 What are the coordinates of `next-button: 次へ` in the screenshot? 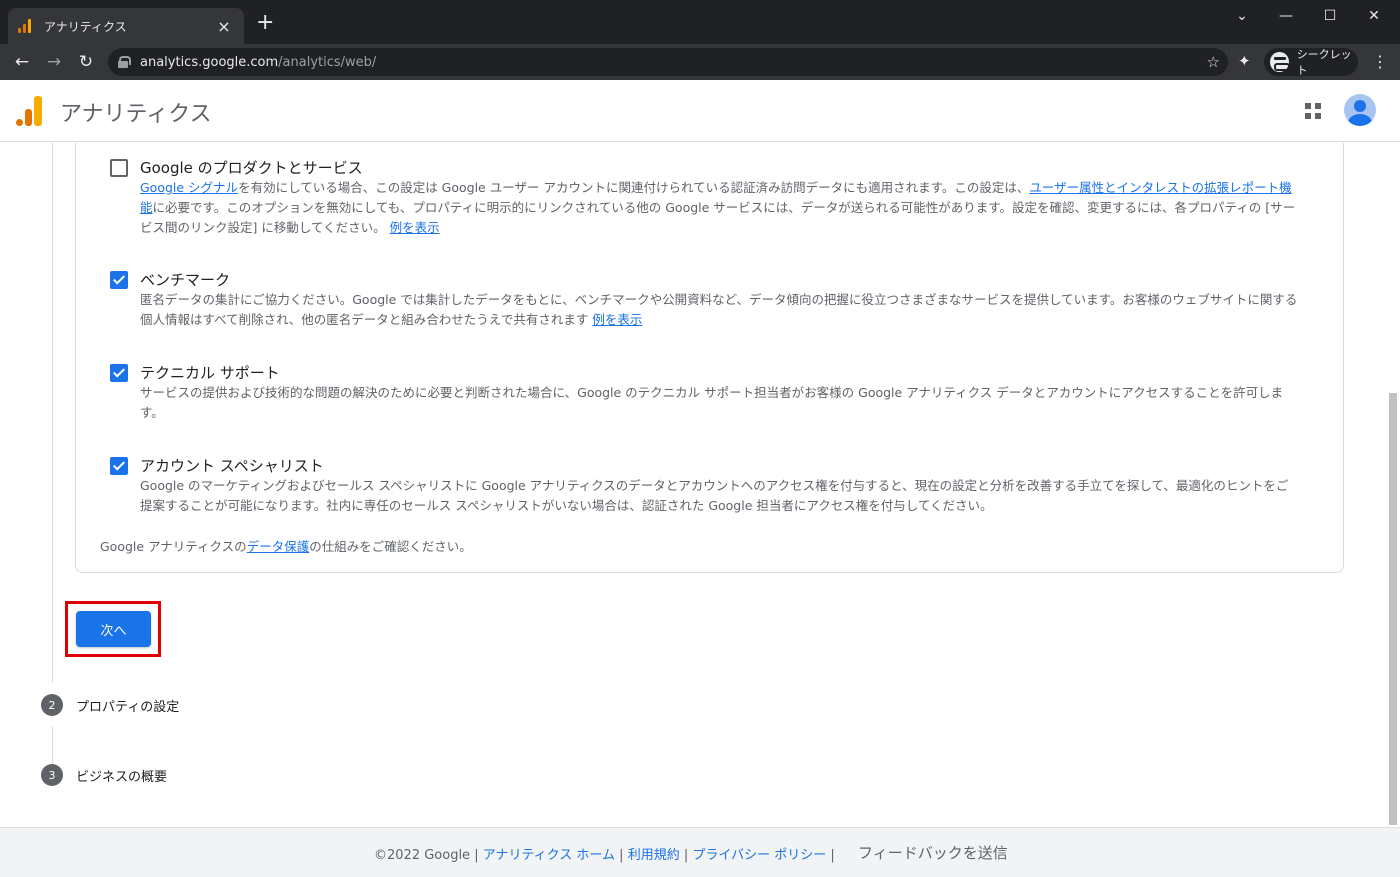 It's located at (113, 629).